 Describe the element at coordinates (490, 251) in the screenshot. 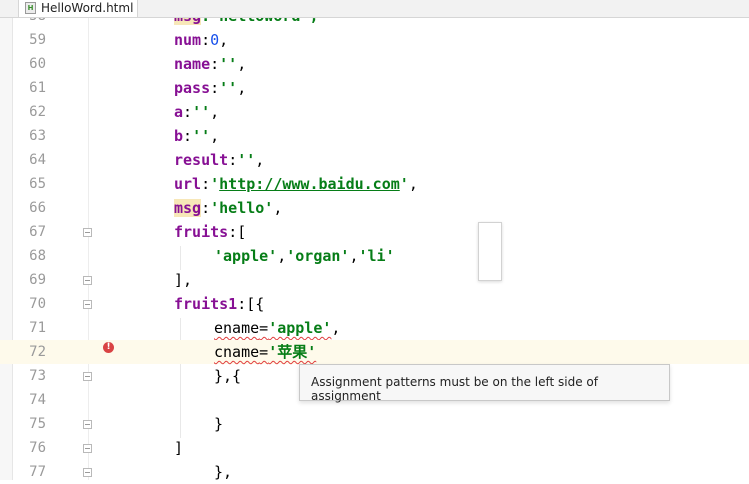

I see `completion-popup` at that location.